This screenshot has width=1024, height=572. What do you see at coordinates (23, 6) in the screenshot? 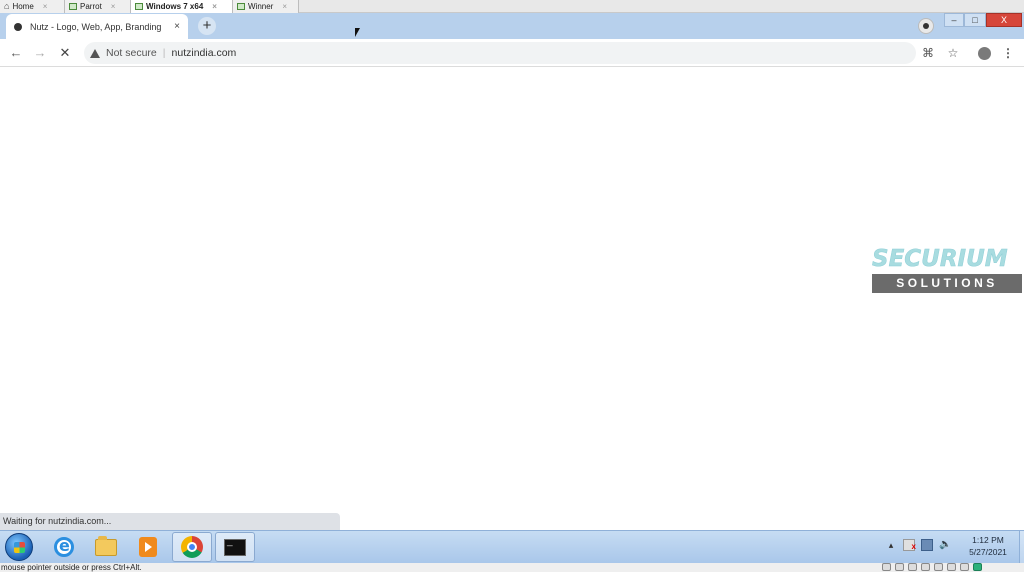
I see `vm-tab-label: Home` at bounding box center [23, 6].